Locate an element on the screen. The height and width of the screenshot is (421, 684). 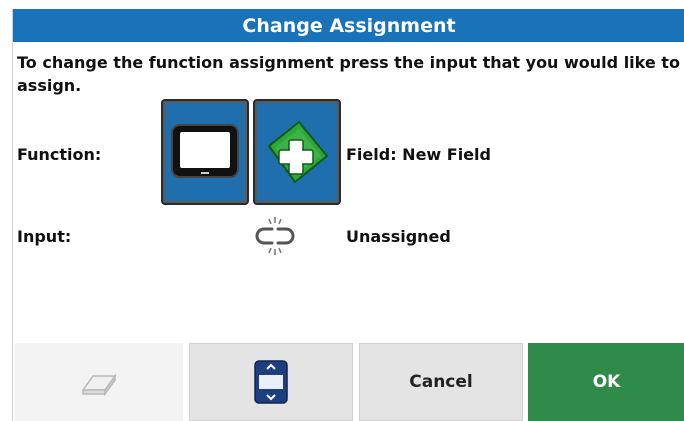
new-field-tile is located at coordinates (297, 152).